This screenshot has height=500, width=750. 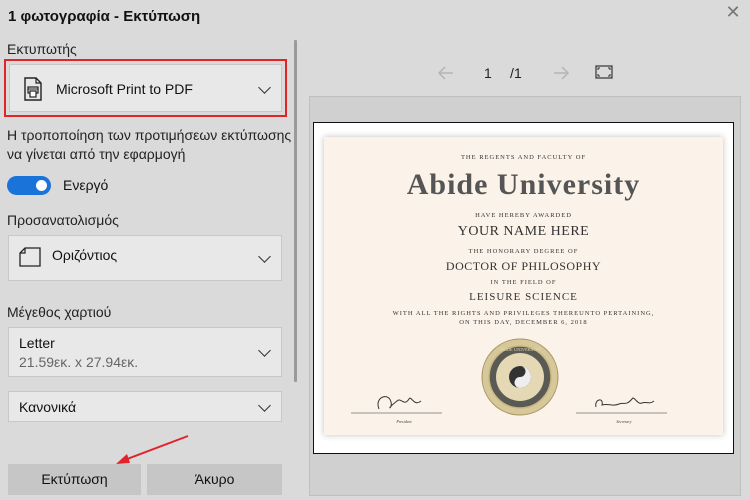 What do you see at coordinates (104, 16) in the screenshot?
I see `window-title: 1 φωτογραφία - Εκτύπωση` at bounding box center [104, 16].